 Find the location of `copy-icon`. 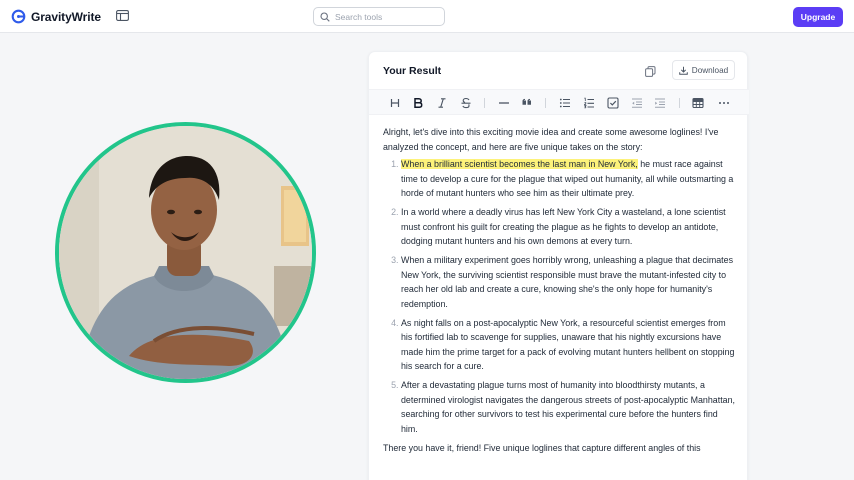

copy-icon is located at coordinates (649, 71).